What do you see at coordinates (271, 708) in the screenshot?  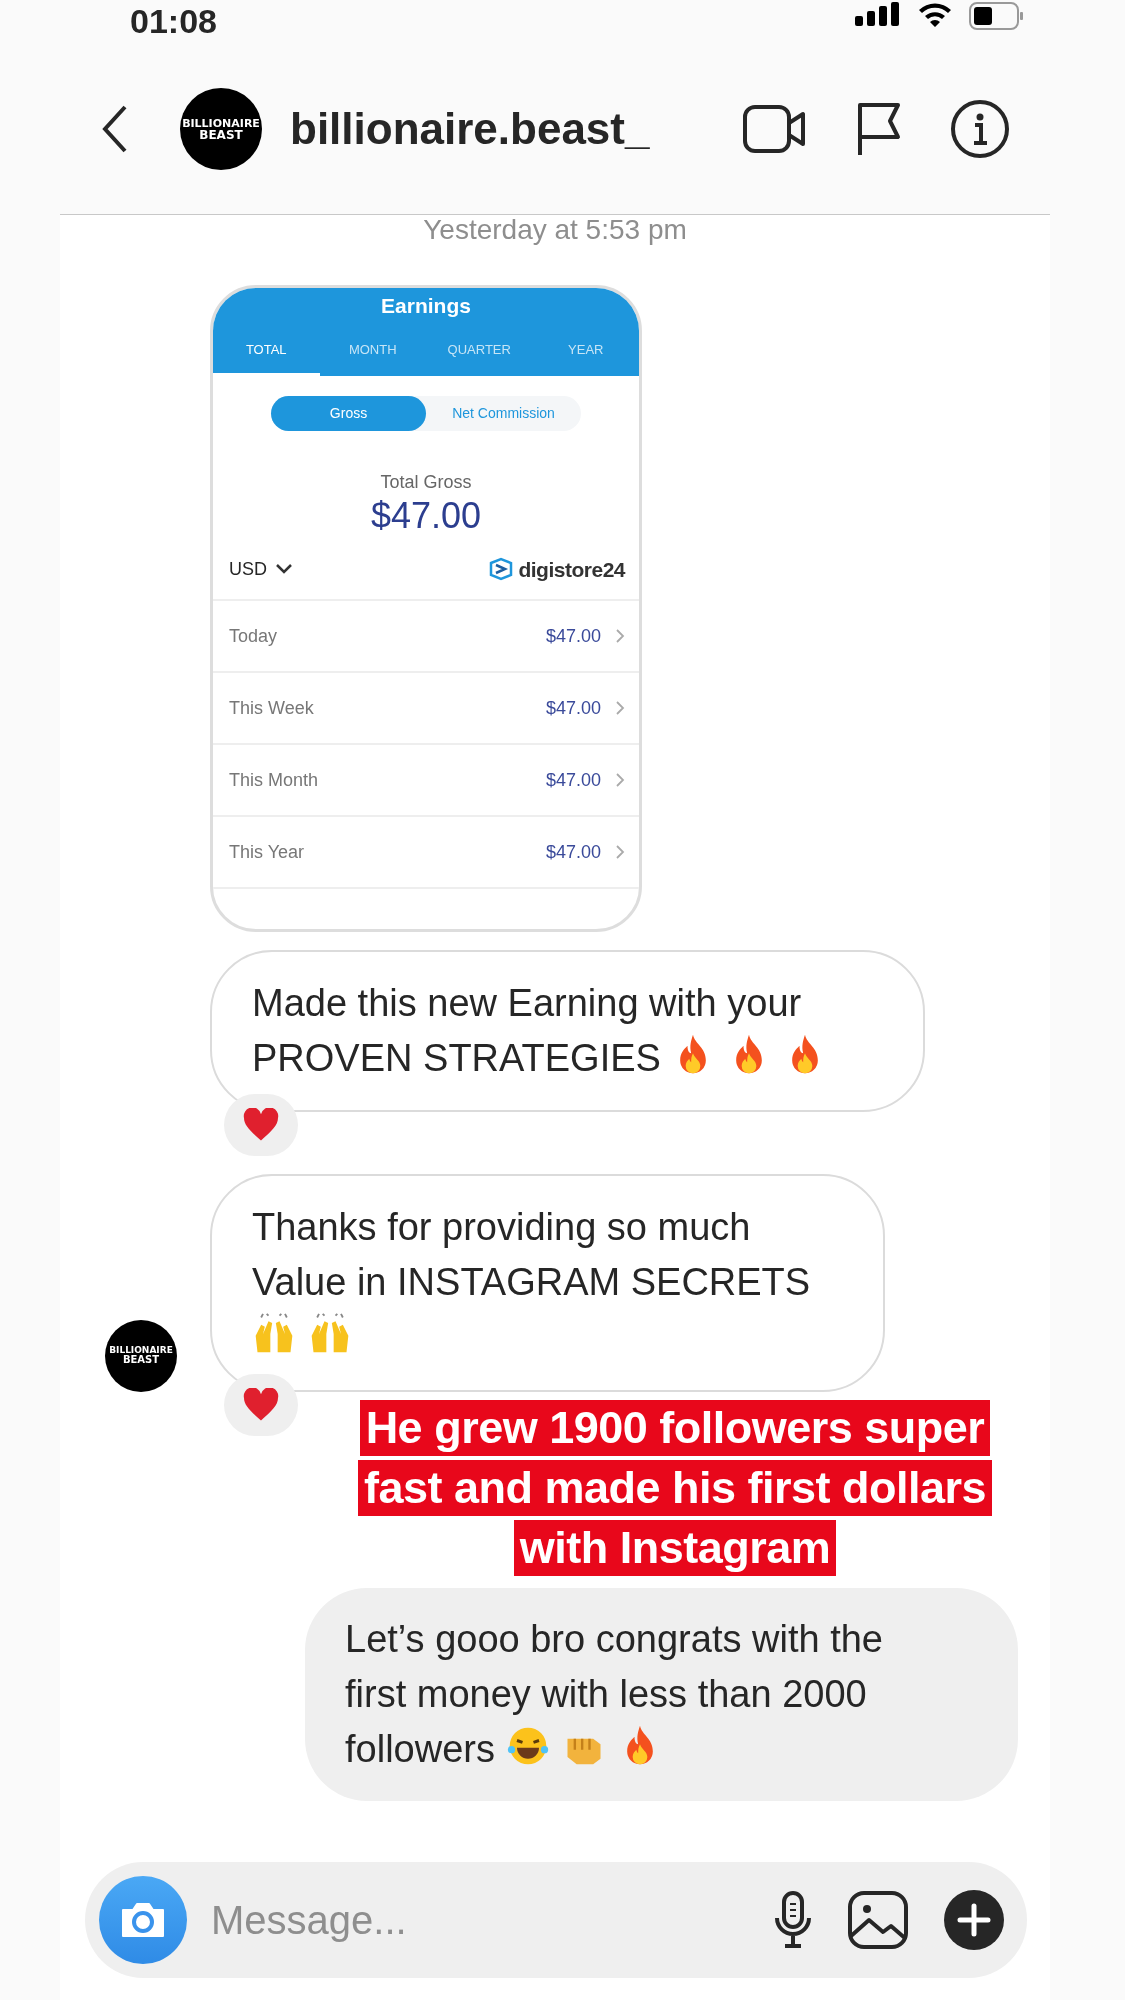 I see `row-label: This Week` at bounding box center [271, 708].